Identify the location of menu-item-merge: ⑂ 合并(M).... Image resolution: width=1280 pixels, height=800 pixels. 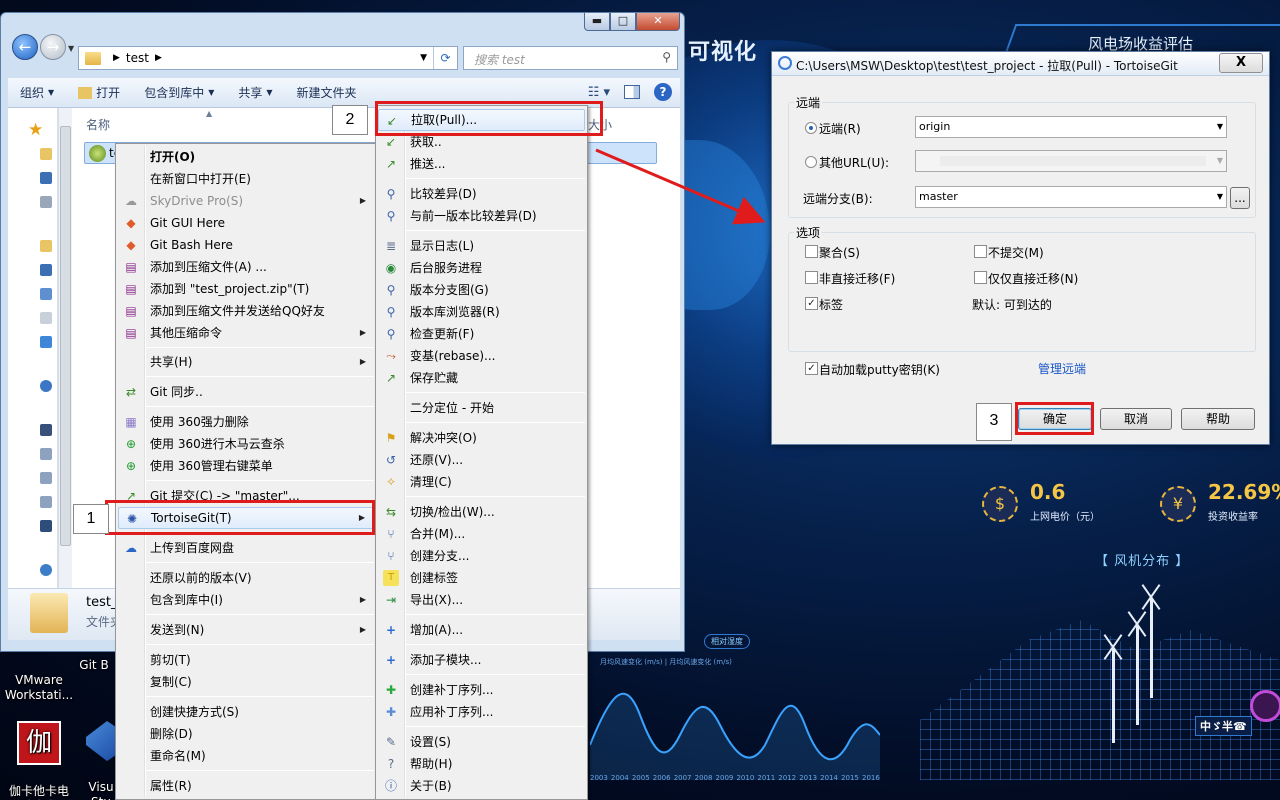
(481, 534).